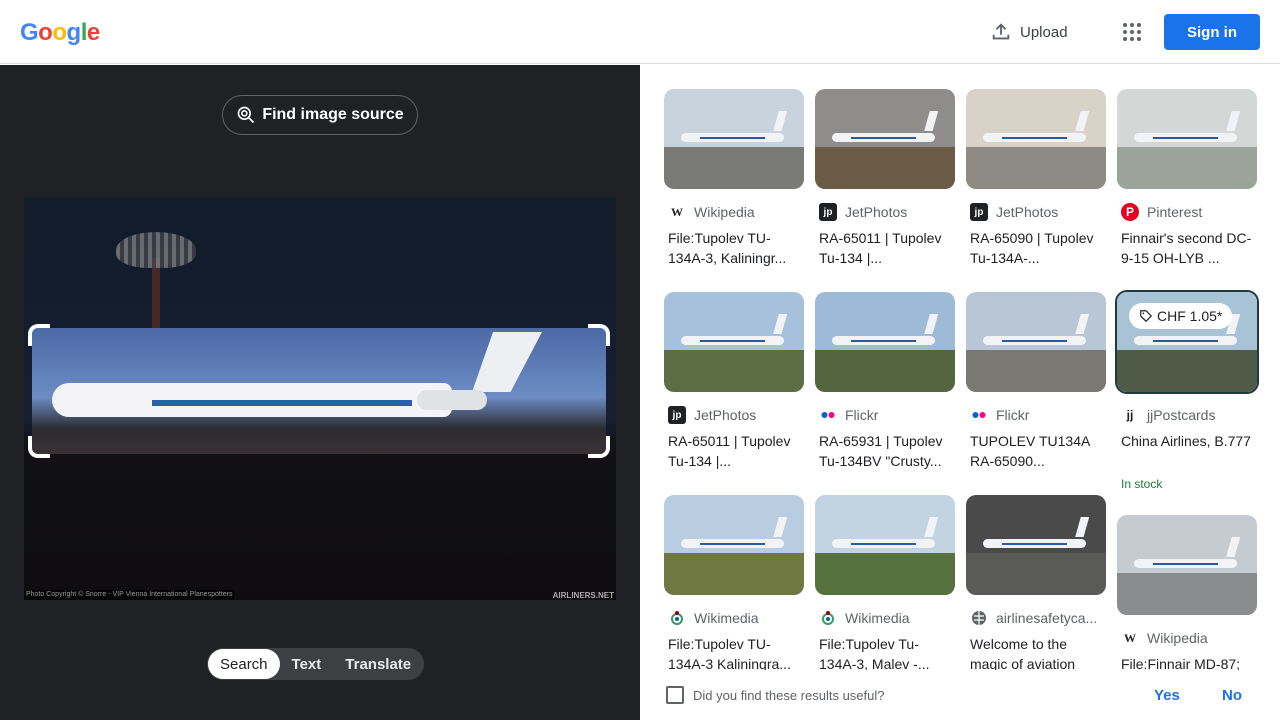 This screenshot has height=720, width=1280. What do you see at coordinates (1001, 31) in the screenshot?
I see `upload-icon` at bounding box center [1001, 31].